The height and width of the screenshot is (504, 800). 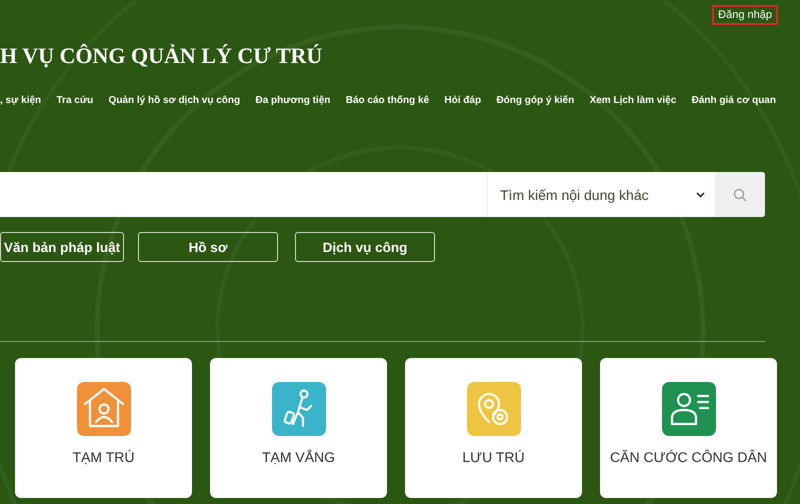 I want to click on nav-link: Đánh giá cơ quan, so click(x=734, y=100).